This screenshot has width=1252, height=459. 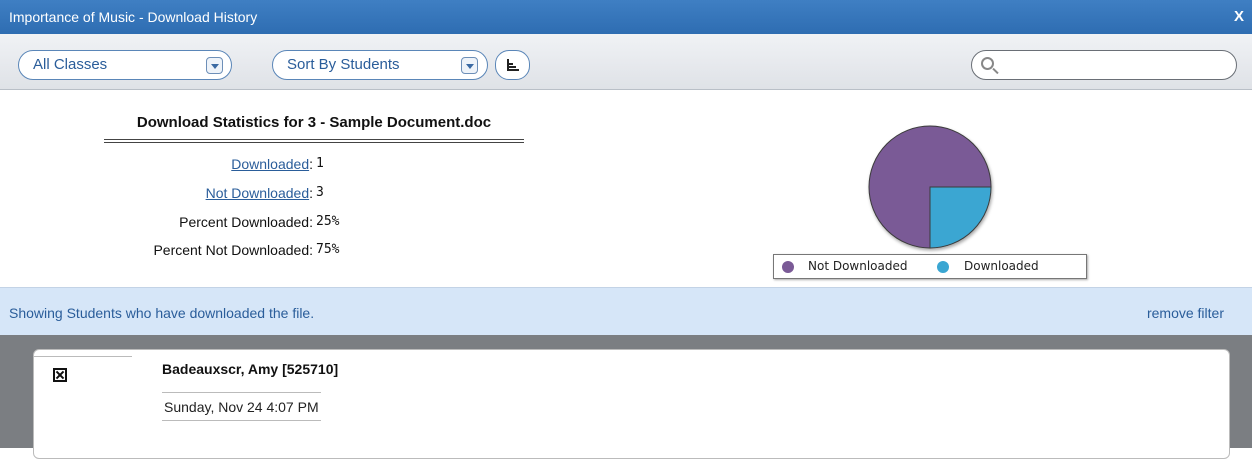 I want to click on legend-label-downloaded: Downloaded, so click(x=1001, y=266).